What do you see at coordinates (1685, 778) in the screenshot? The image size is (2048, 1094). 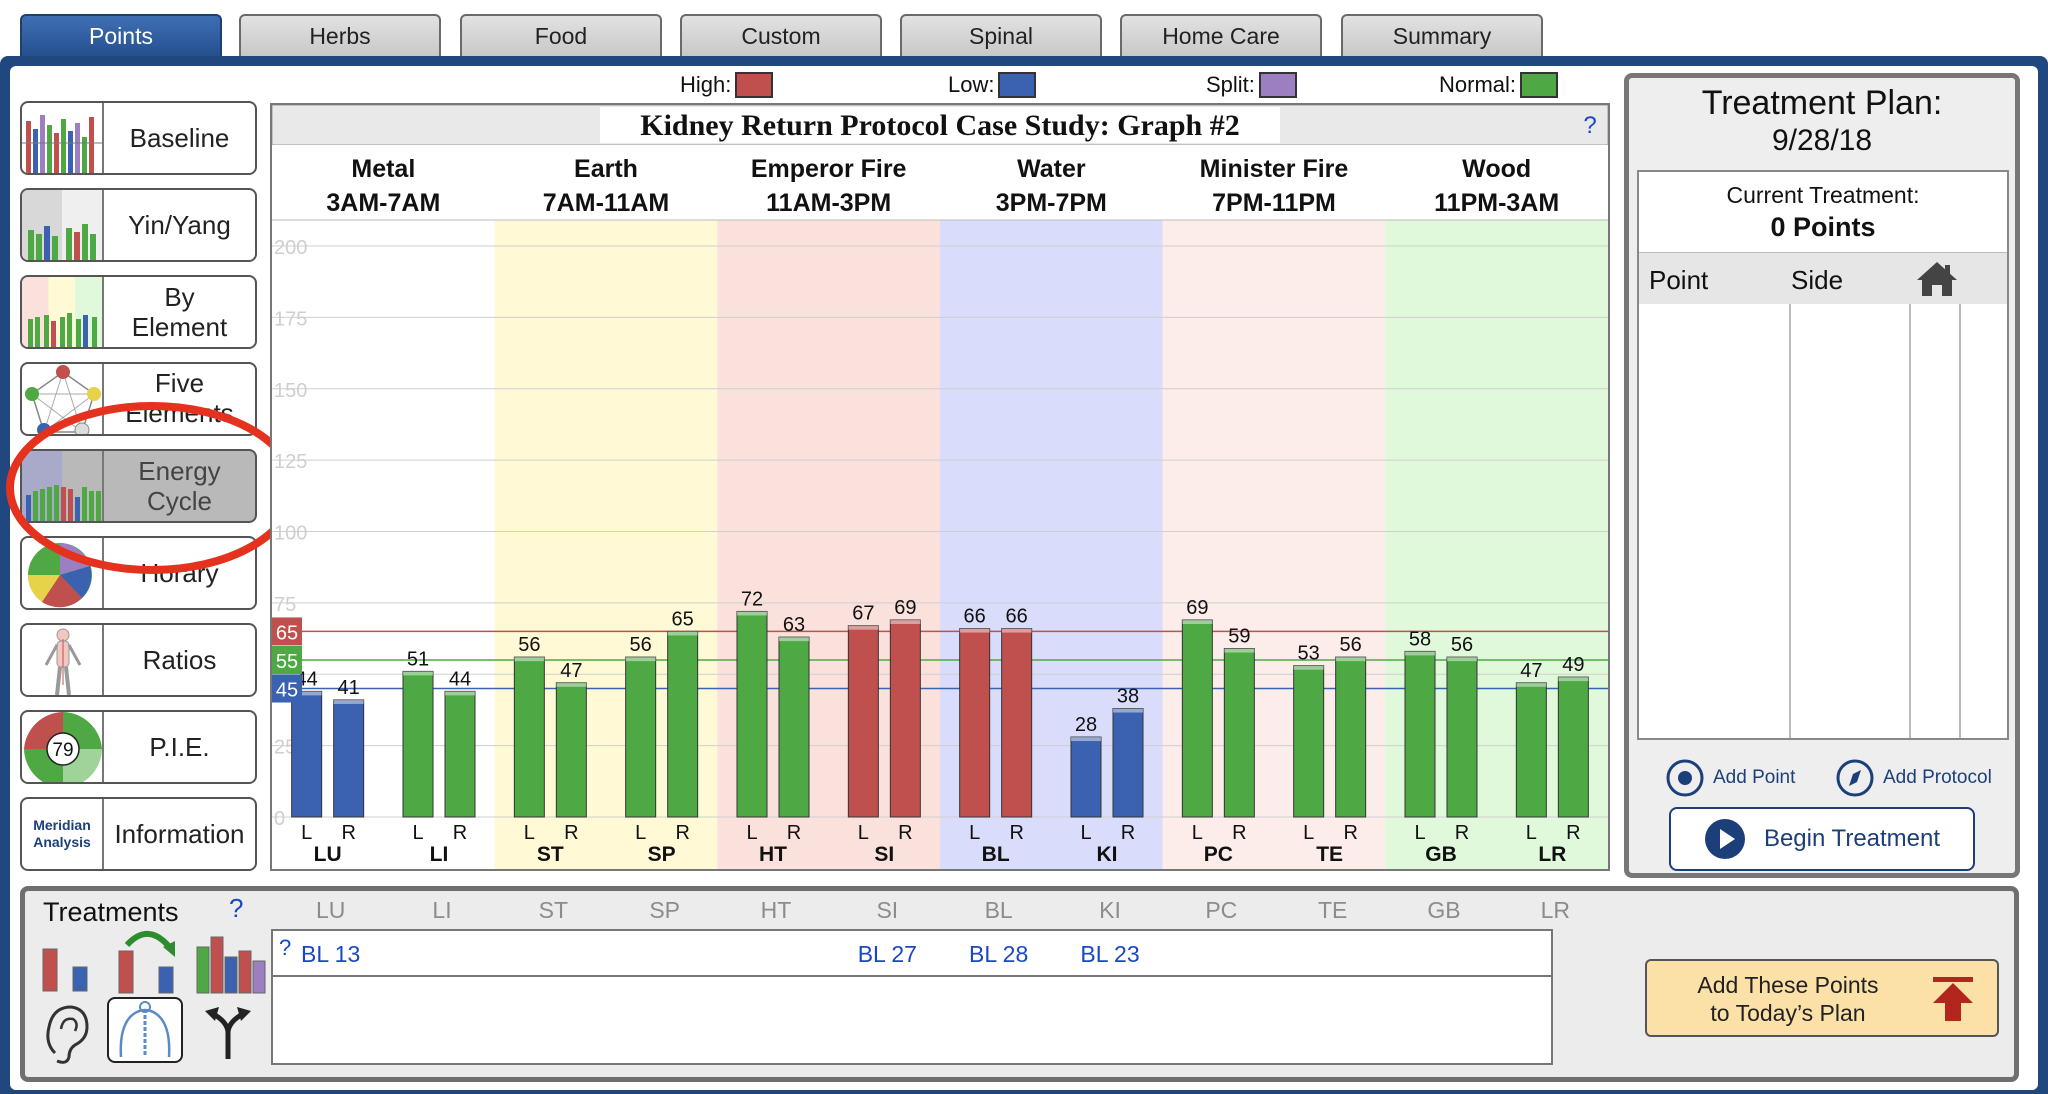 I see `target-icon` at bounding box center [1685, 778].